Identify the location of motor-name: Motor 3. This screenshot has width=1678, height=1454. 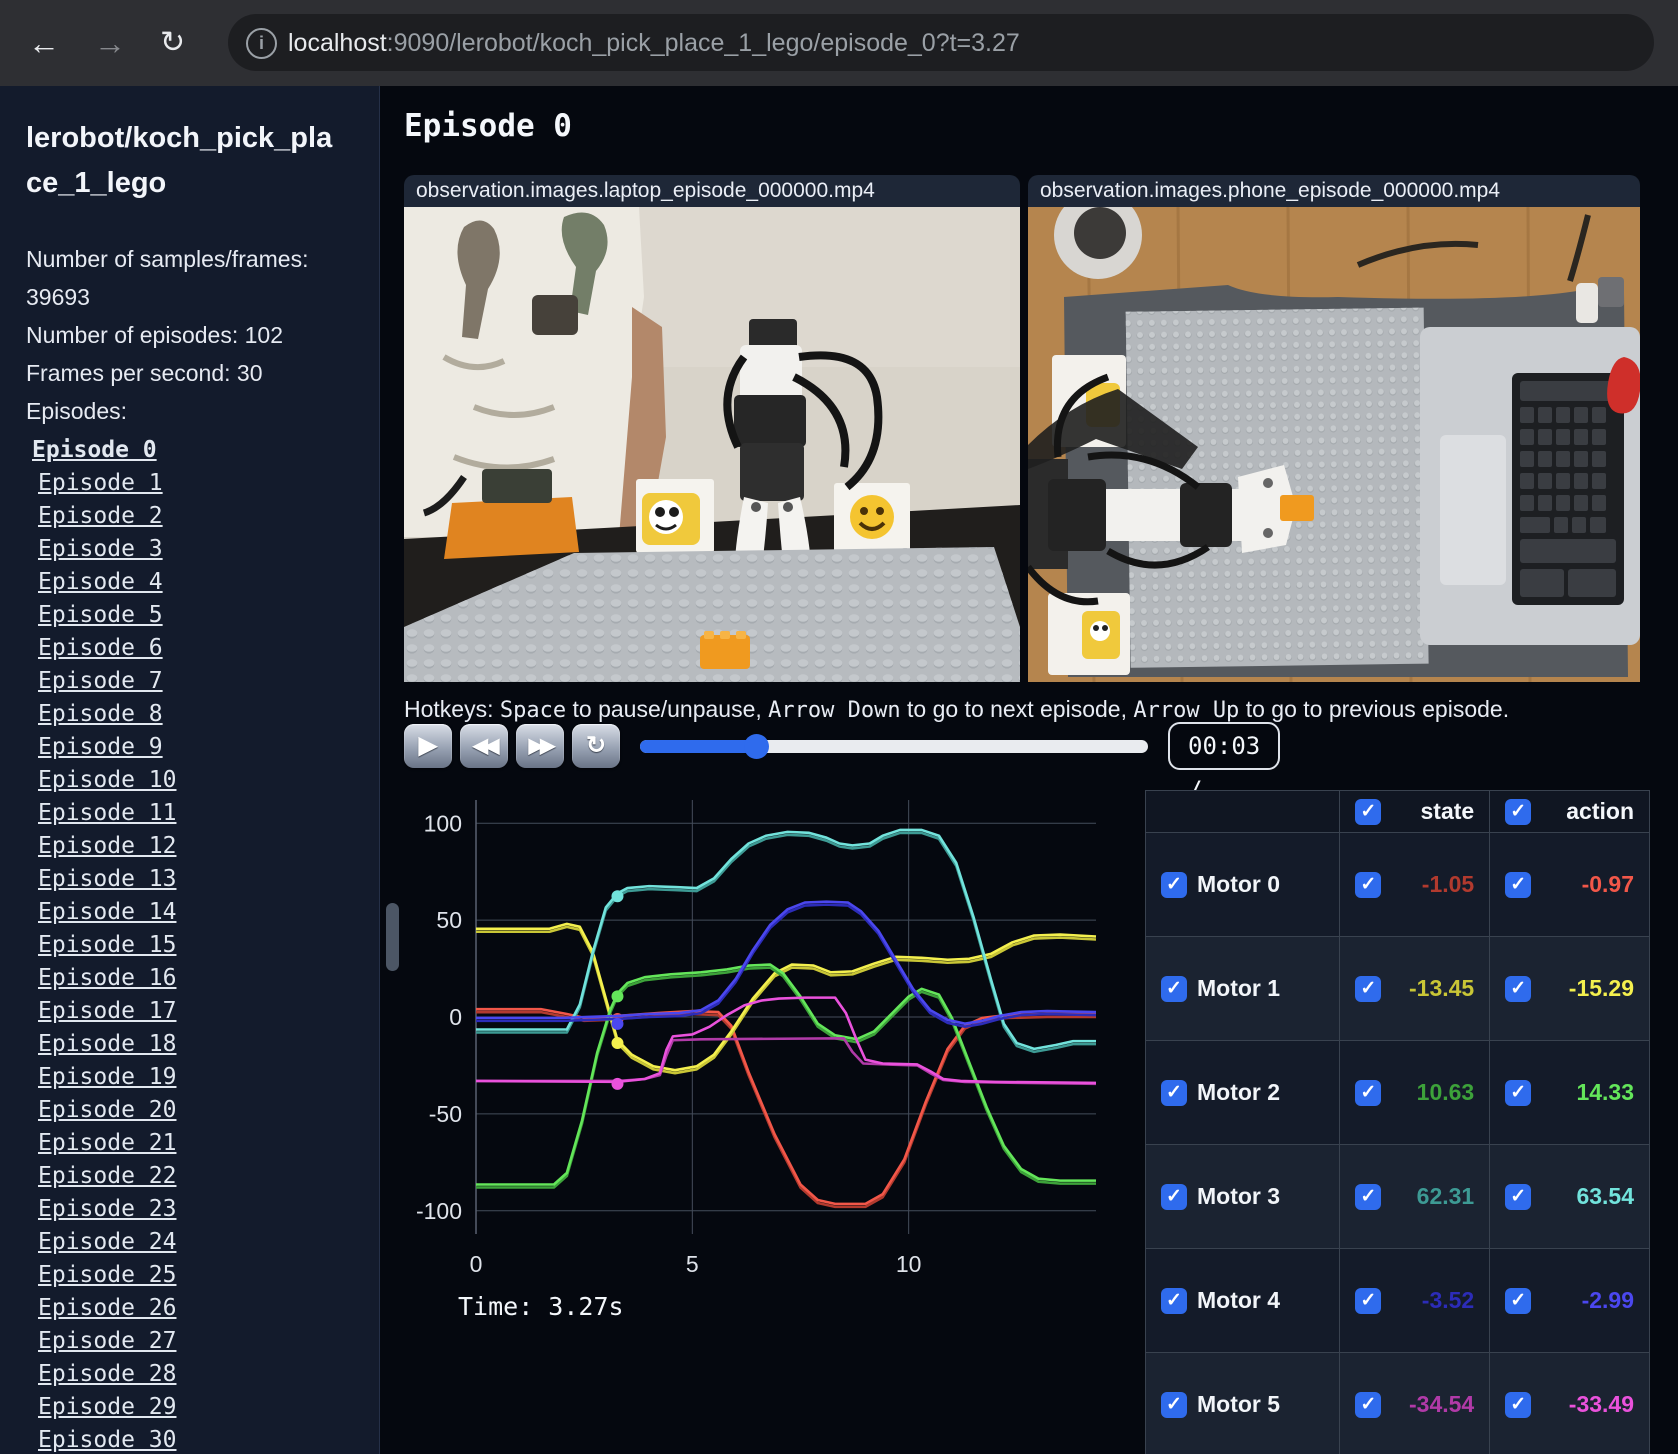
(1239, 1196).